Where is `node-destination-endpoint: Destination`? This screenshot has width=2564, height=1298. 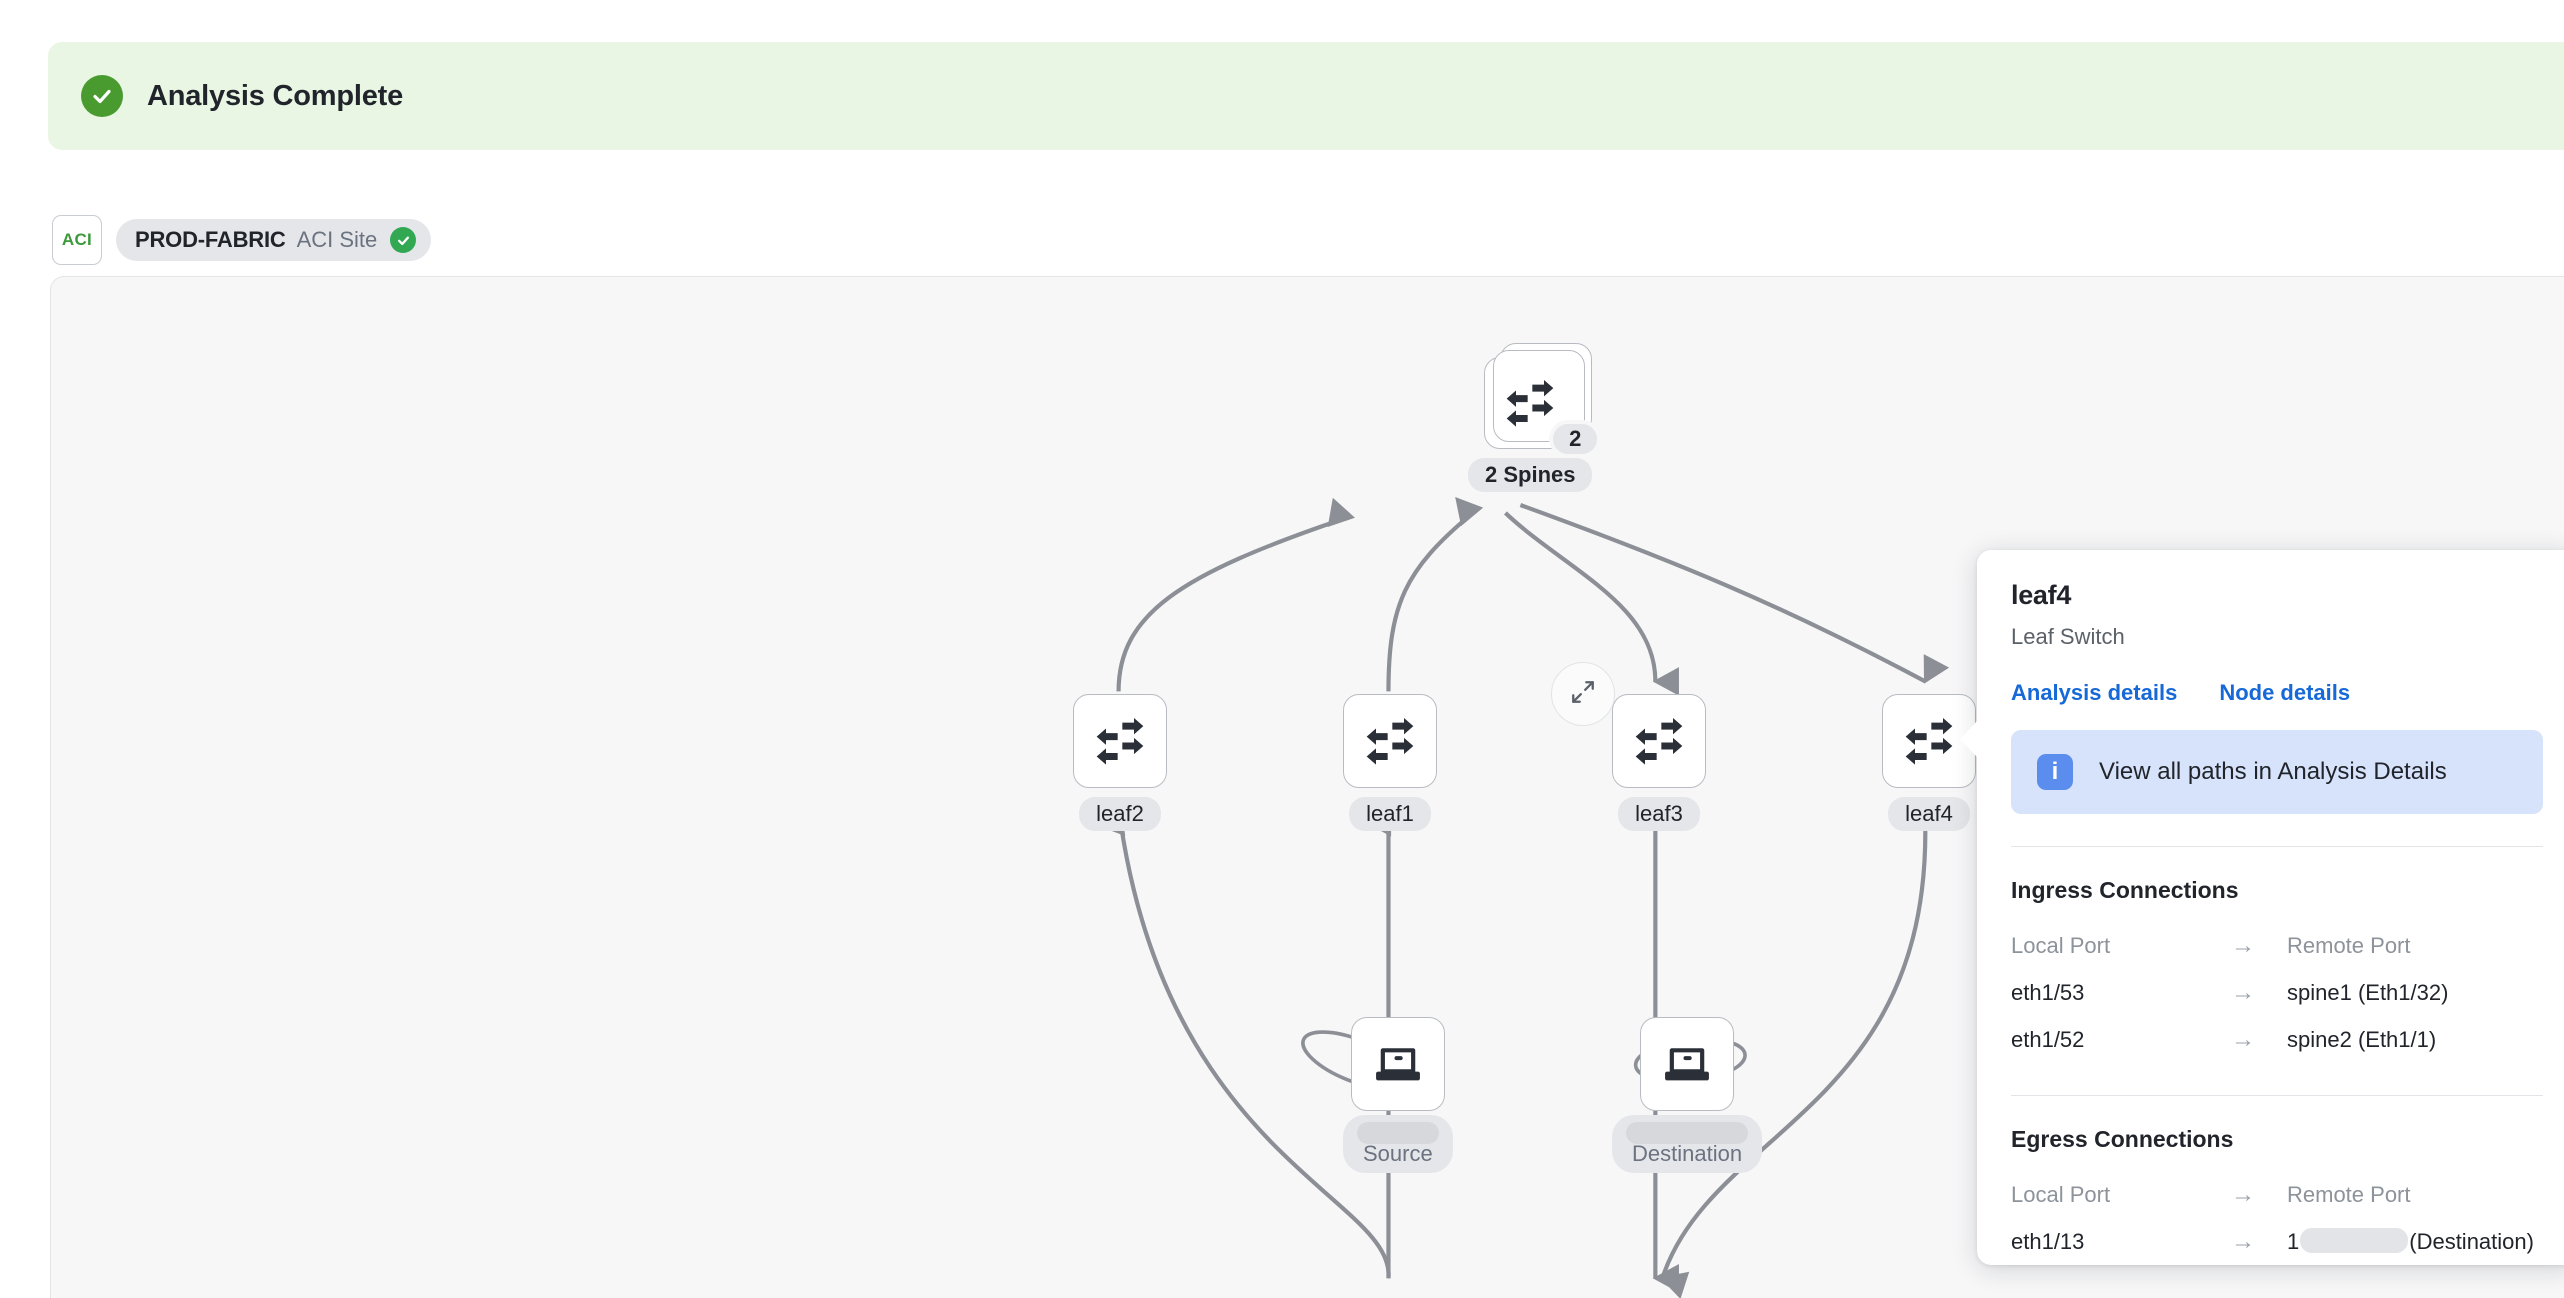
node-destination-endpoint: Destination is located at coordinates (1687, 1095).